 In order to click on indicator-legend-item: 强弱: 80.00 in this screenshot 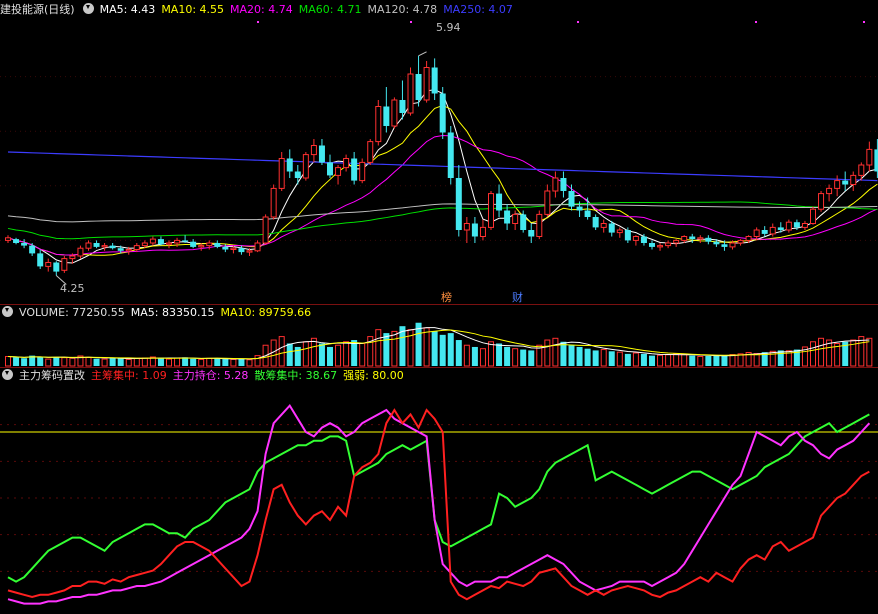, I will do `click(373, 375)`.